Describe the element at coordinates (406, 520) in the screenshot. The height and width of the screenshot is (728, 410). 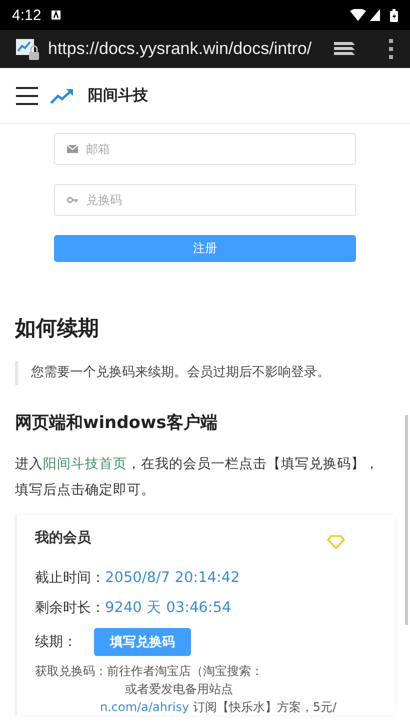
I see `scrollbar` at that location.